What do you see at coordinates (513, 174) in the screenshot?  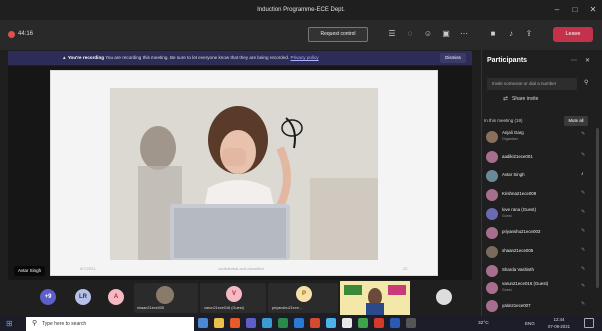 I see `participant-name: Avtar Singh` at bounding box center [513, 174].